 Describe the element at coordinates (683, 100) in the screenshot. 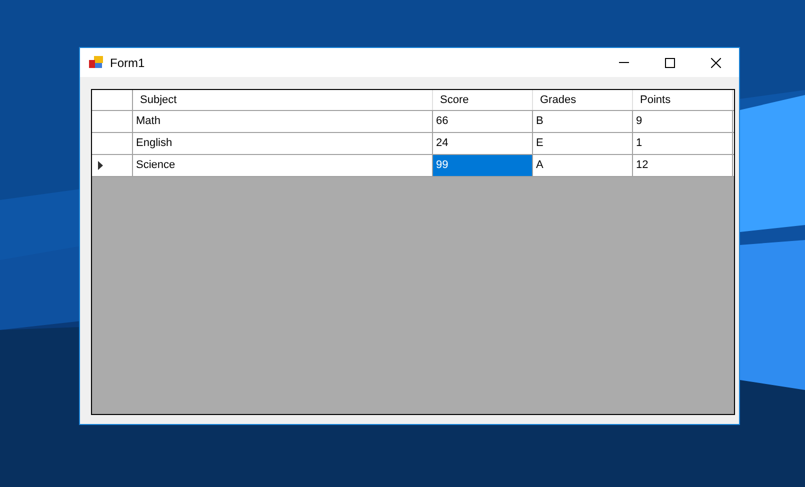

I see `column-header: Points` at that location.